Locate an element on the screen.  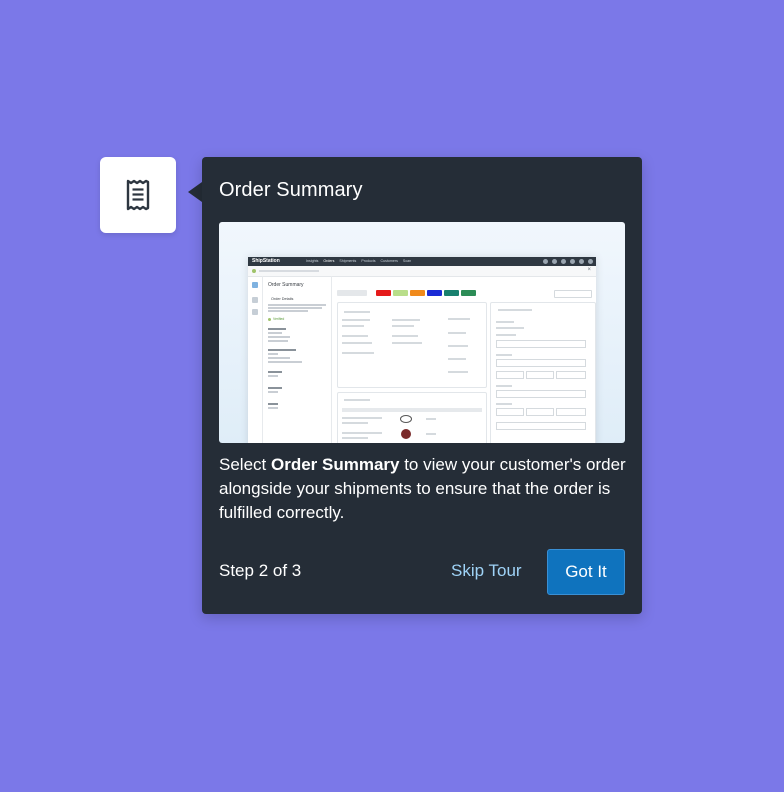
skip-tour-link: Skip Tour is located at coordinates (486, 571).